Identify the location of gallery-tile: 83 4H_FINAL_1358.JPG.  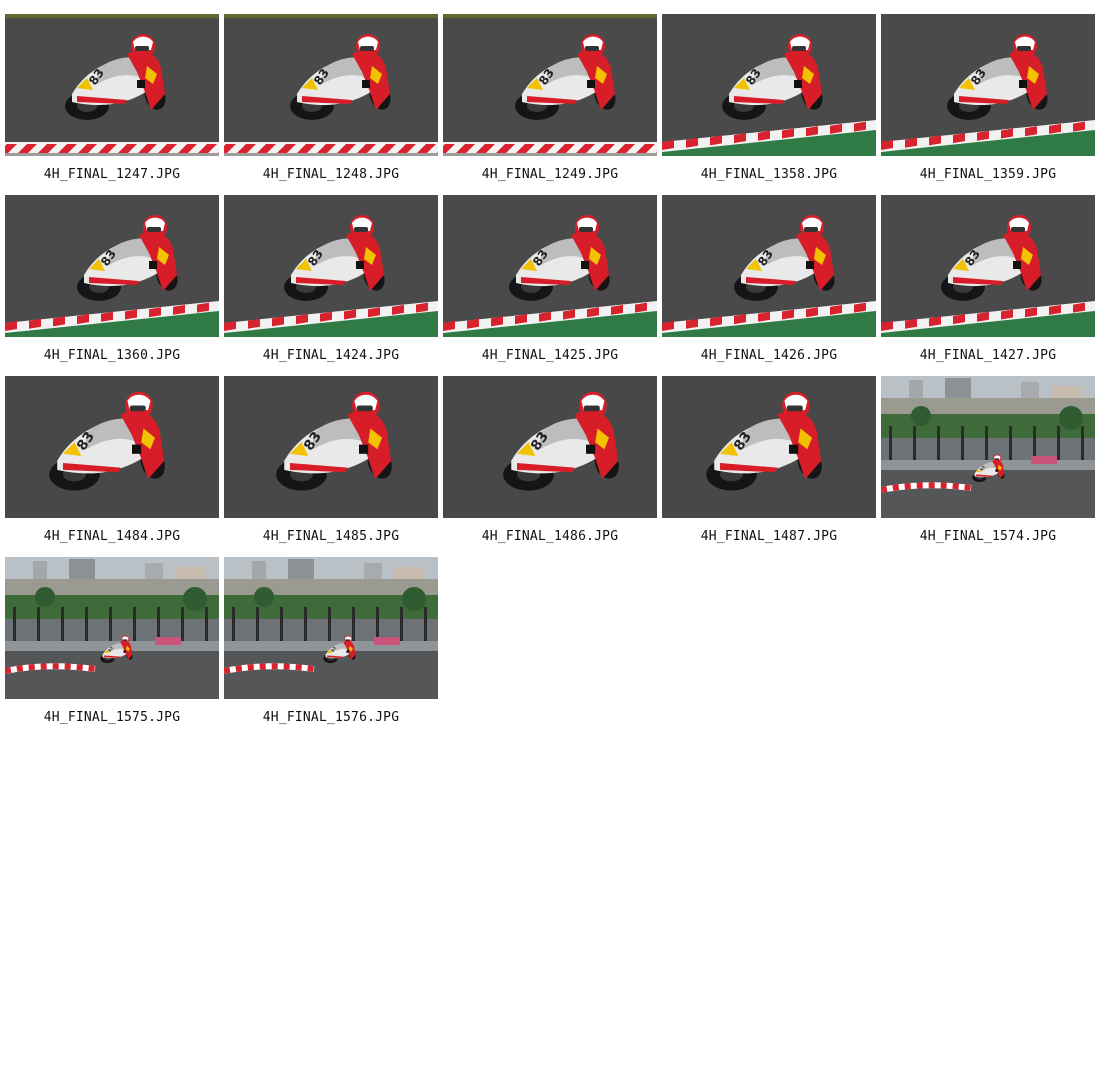
(769, 104).